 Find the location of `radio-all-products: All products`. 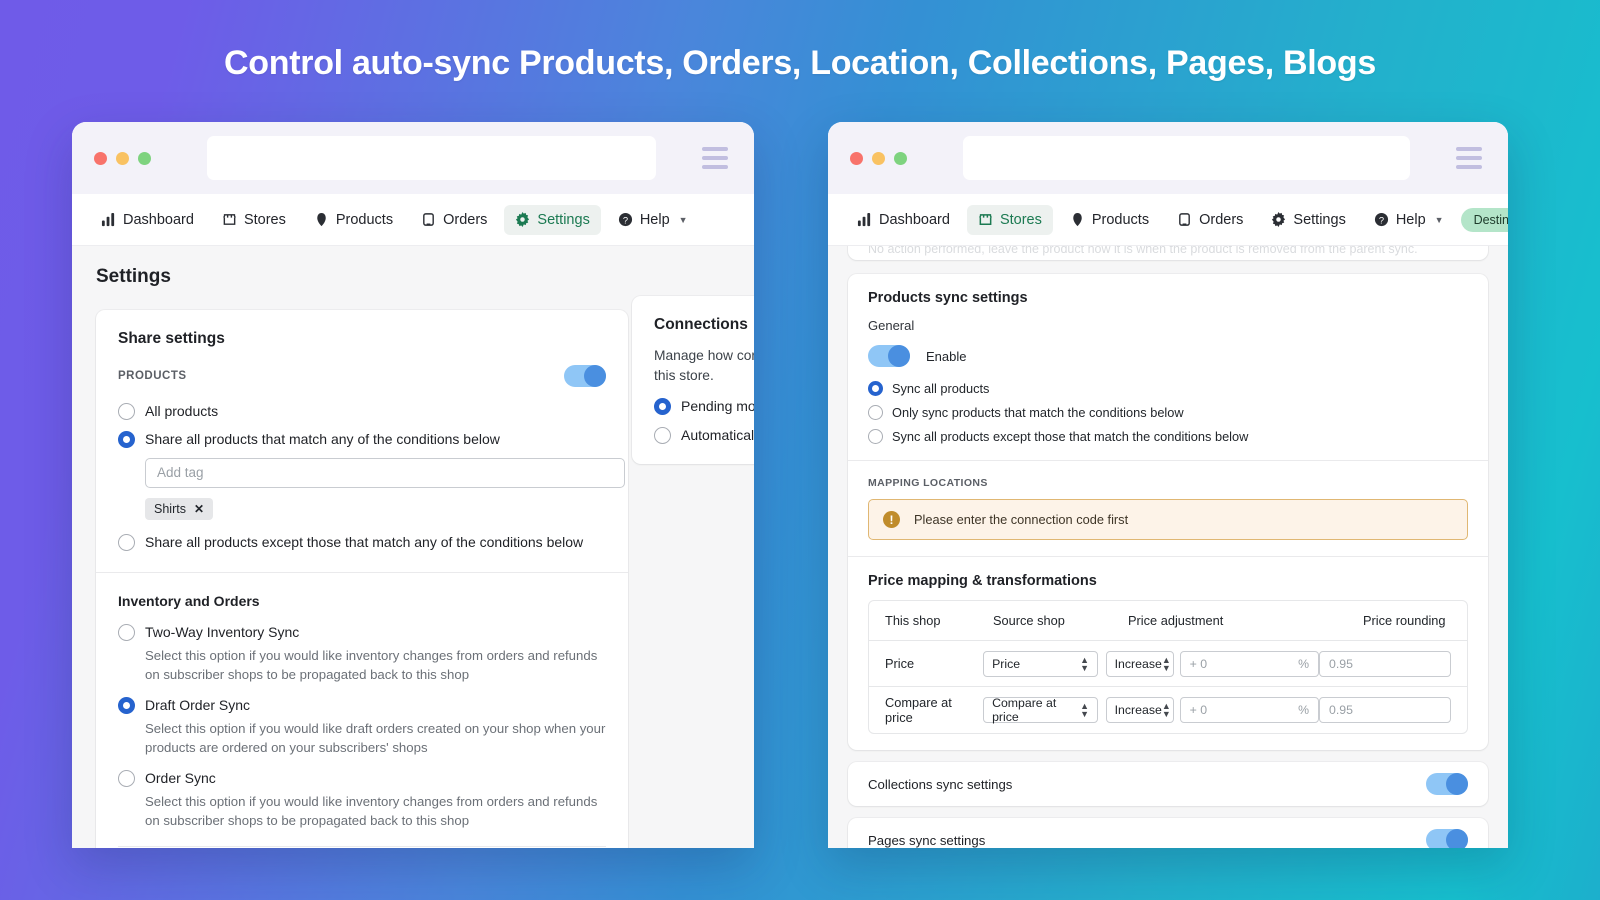

radio-all-products: All products is located at coordinates (362, 411).